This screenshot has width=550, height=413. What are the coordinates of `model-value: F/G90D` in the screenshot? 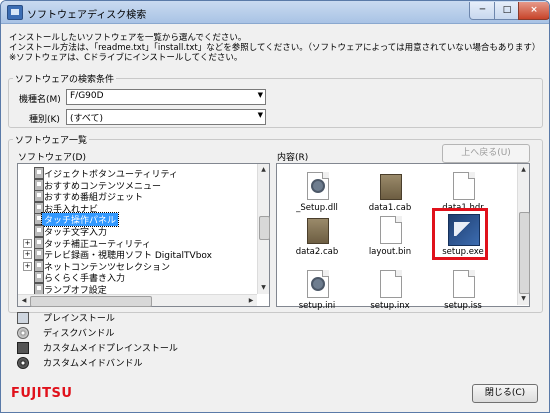 It's located at (87, 96).